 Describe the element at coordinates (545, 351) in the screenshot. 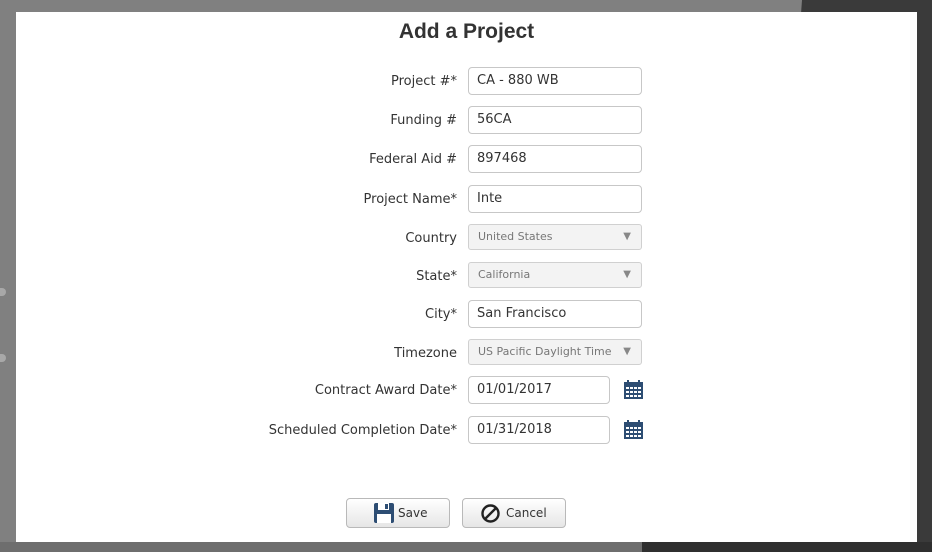

I see `timezone-select-value: US Pacific Daylight Time` at that location.